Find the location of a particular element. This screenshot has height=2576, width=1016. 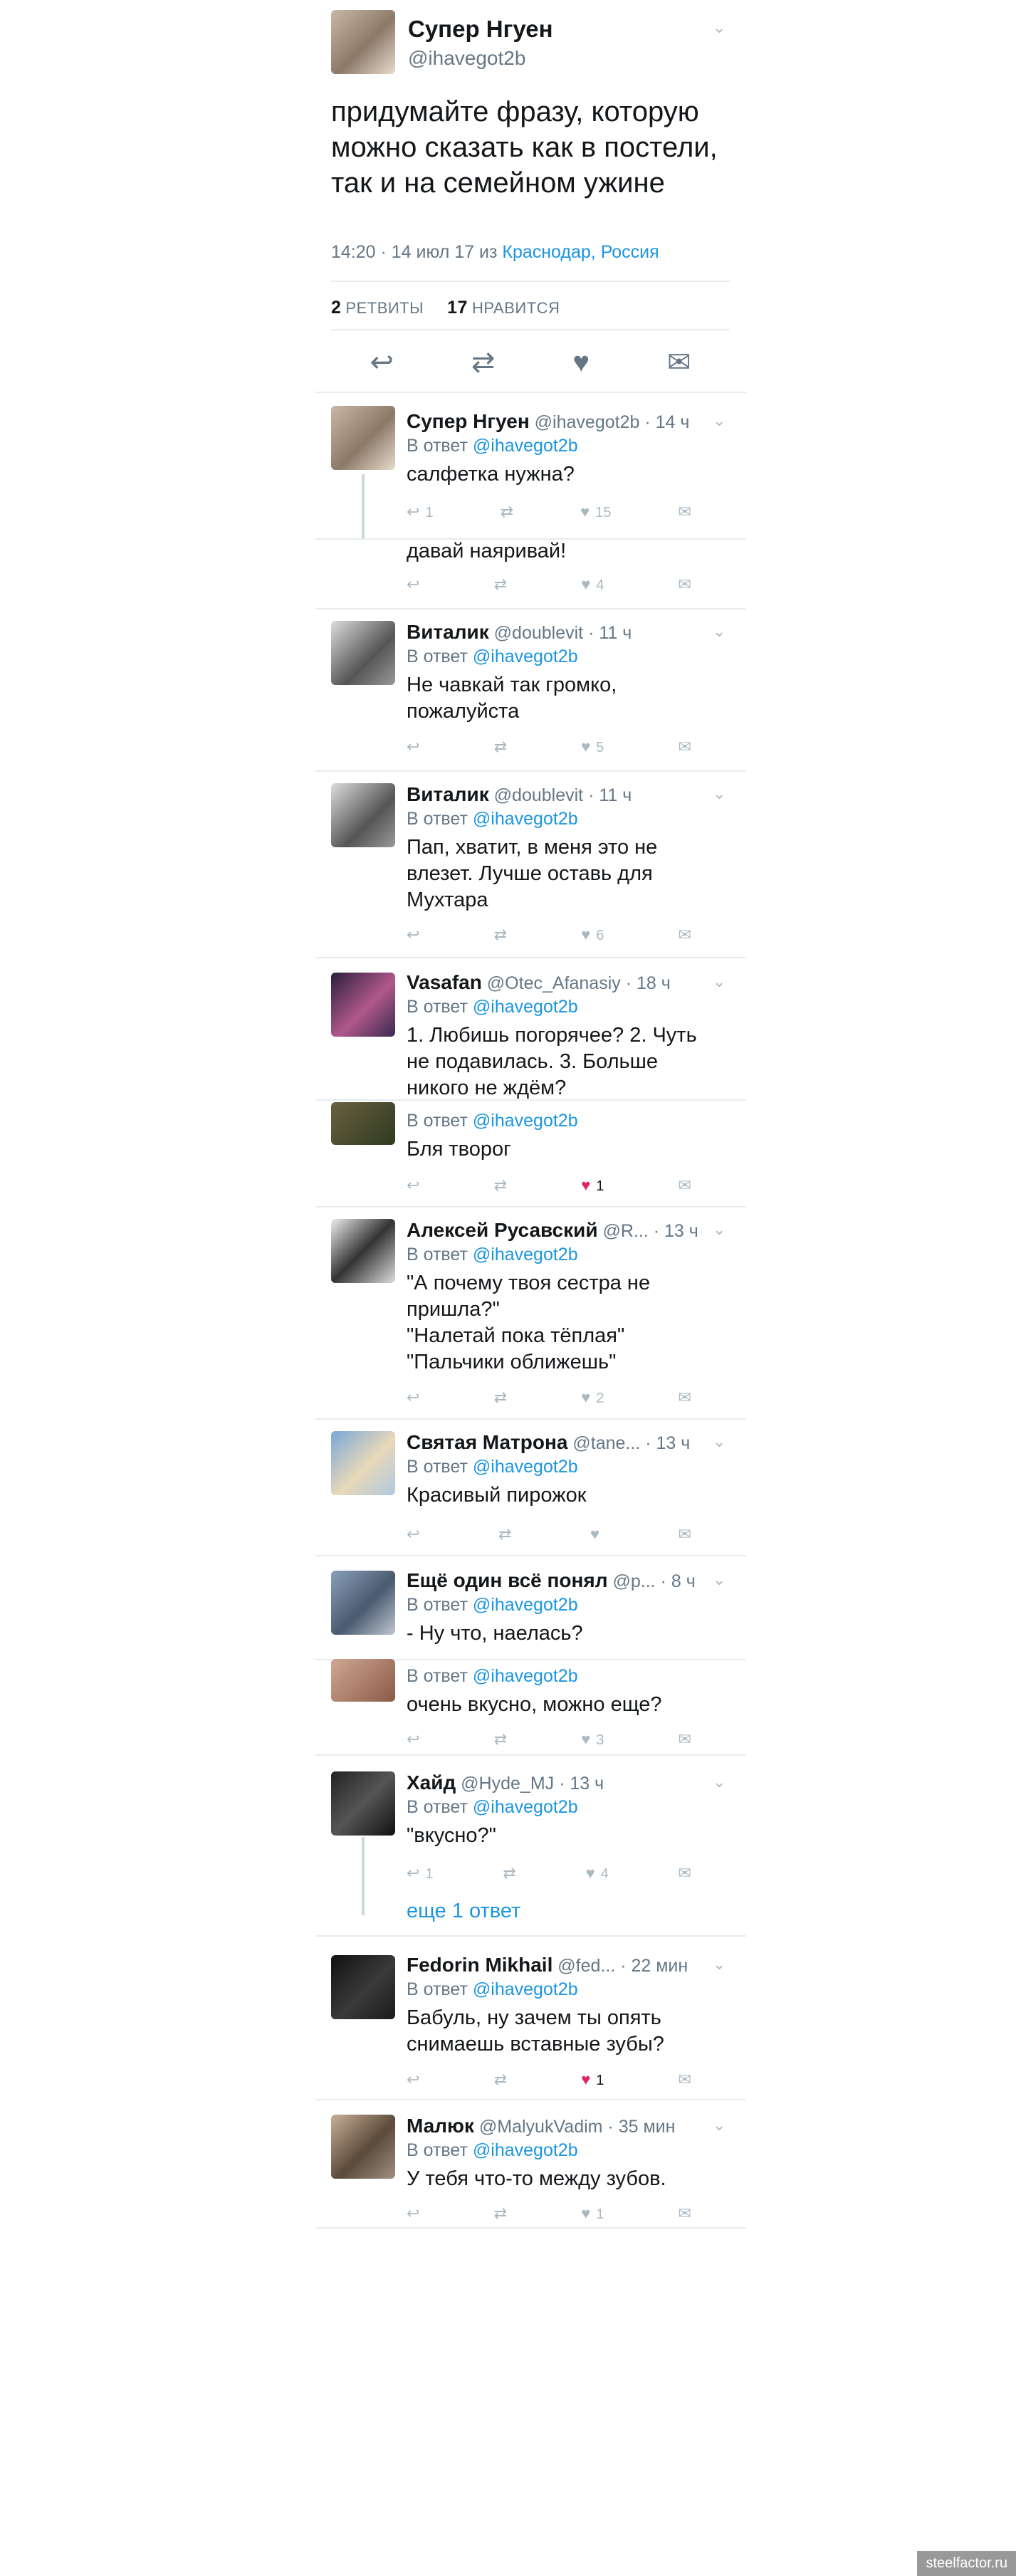

author-handle-time: @MalyukVadim · 35 мин is located at coordinates (575, 2127).